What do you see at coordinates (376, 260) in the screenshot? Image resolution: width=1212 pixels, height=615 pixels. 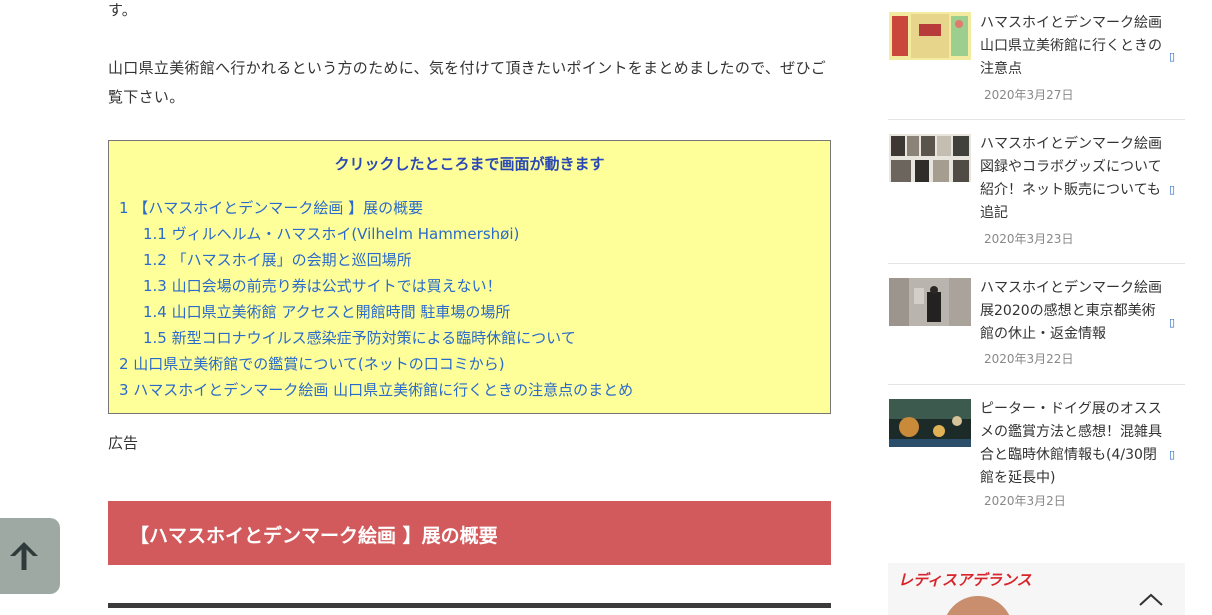 I see `toc-link: 1.2 「ハマスホイ展」の会期と巡回場所` at bounding box center [376, 260].